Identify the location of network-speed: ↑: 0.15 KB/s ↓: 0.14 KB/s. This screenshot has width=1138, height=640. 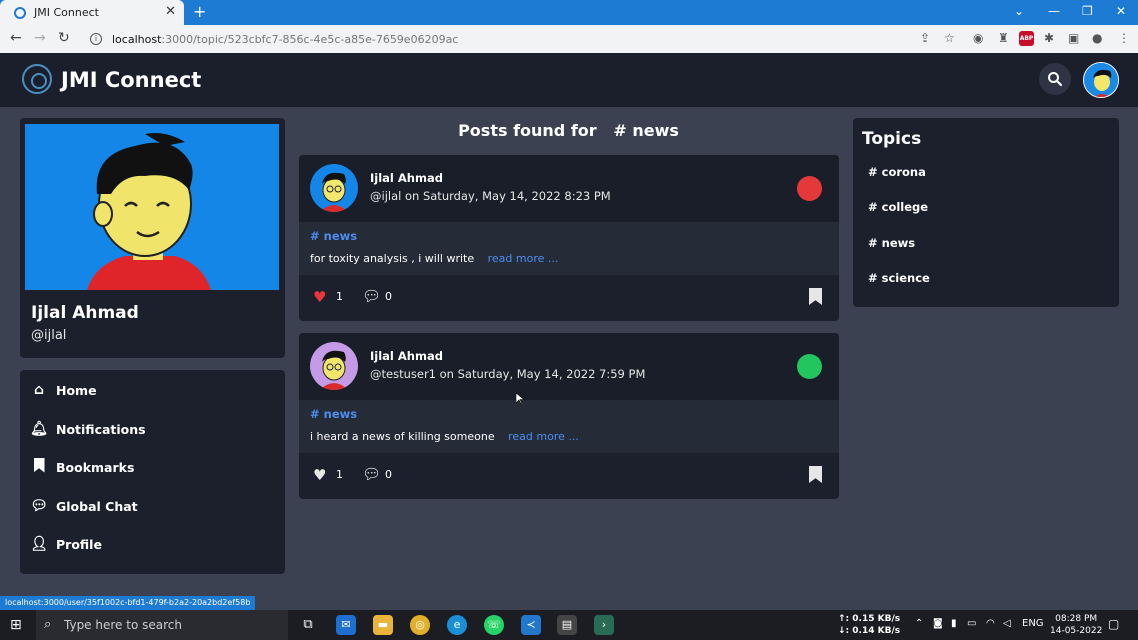
(869, 625).